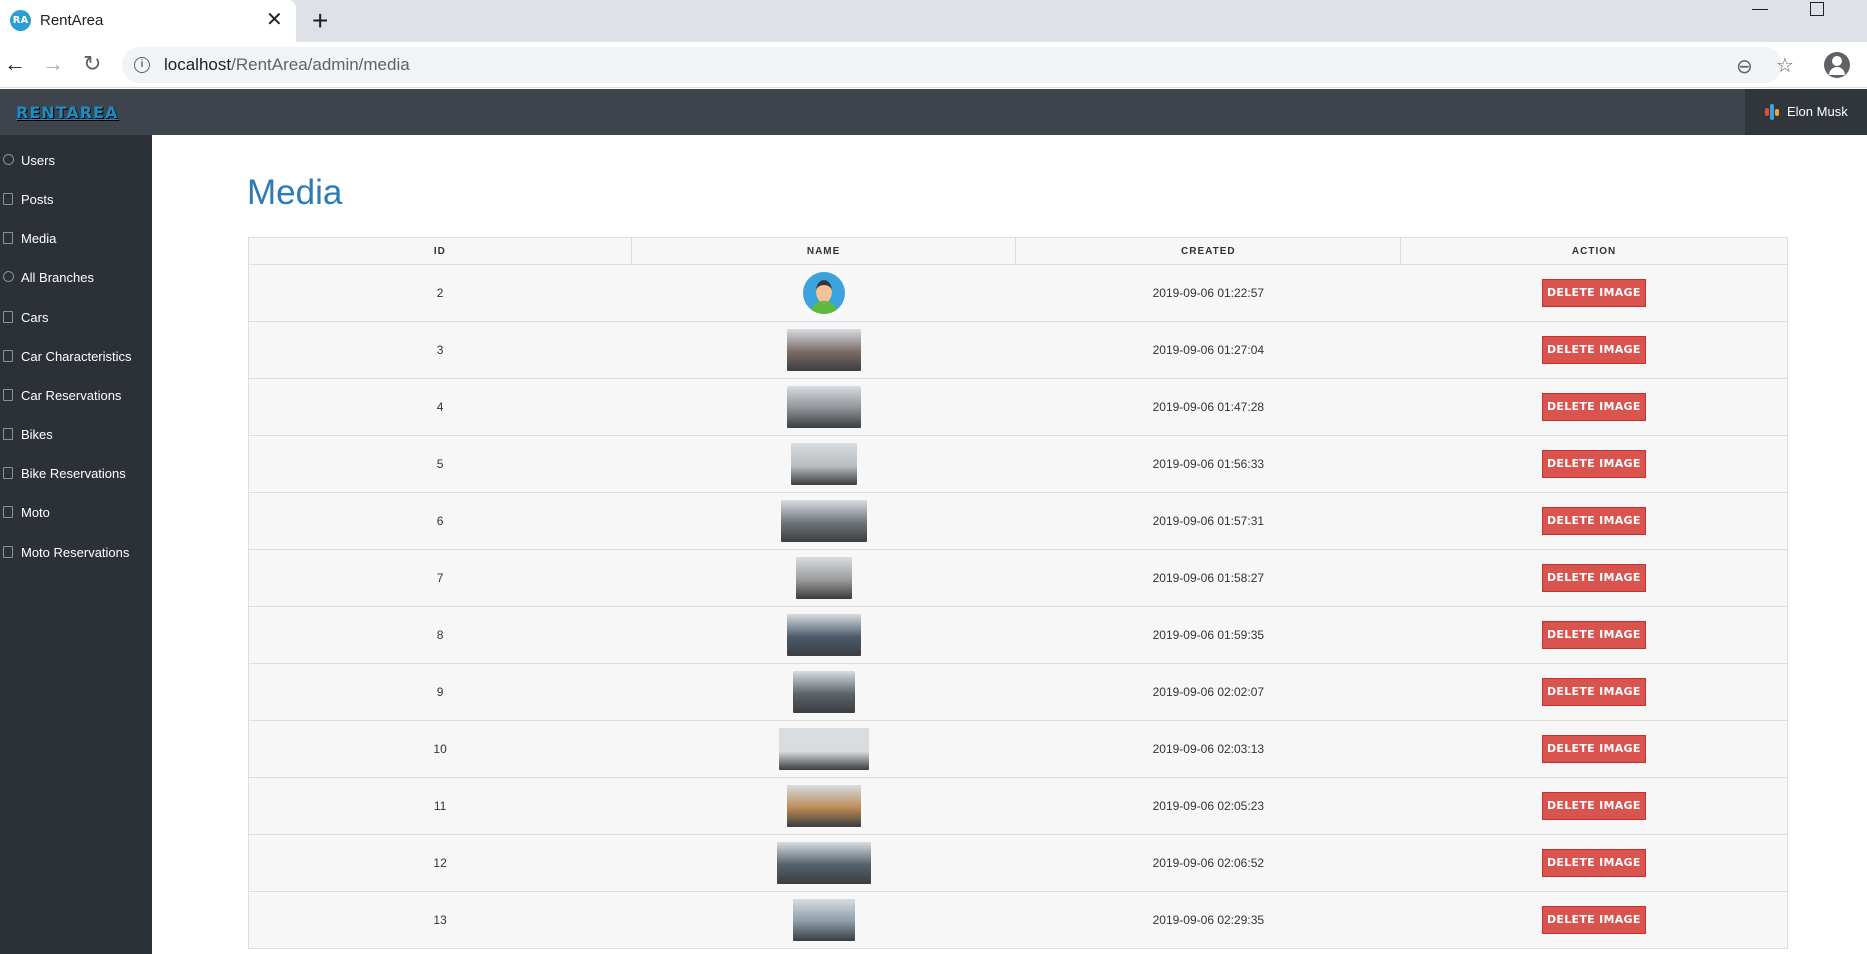 The height and width of the screenshot is (954, 1867). Describe the element at coordinates (76, 435) in the screenshot. I see `sidebar-item-bikes: Bikes` at that location.